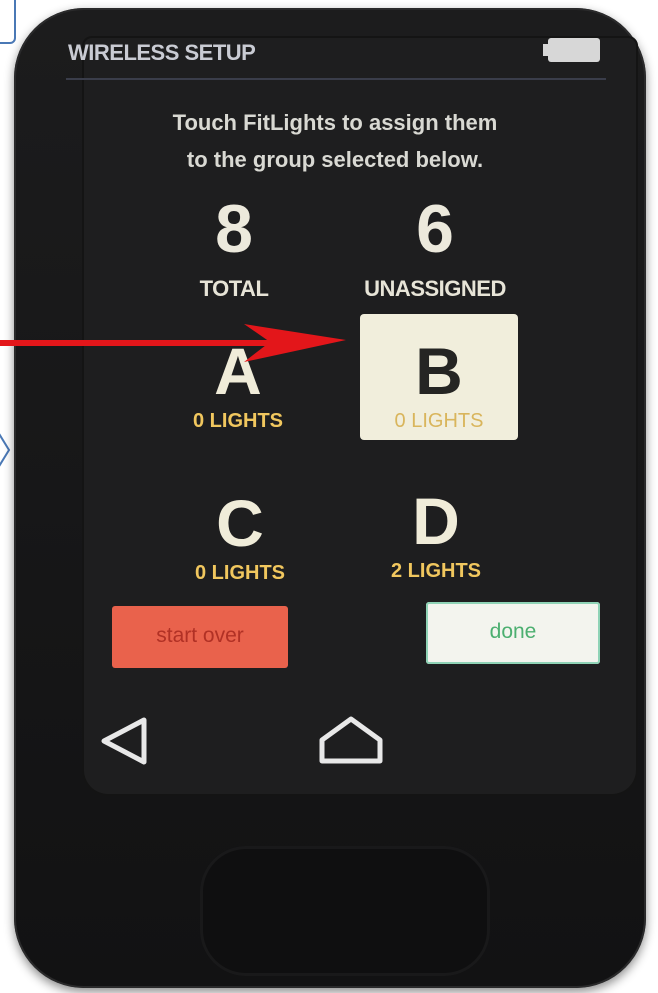 Image resolution: width=658 pixels, height=993 pixels. I want to click on edge-fragment-box, so click(8, 22).